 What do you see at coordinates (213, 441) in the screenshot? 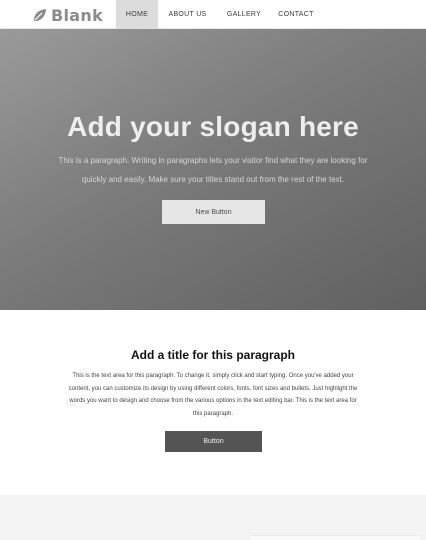
I see `paragraph-button: Button` at bounding box center [213, 441].